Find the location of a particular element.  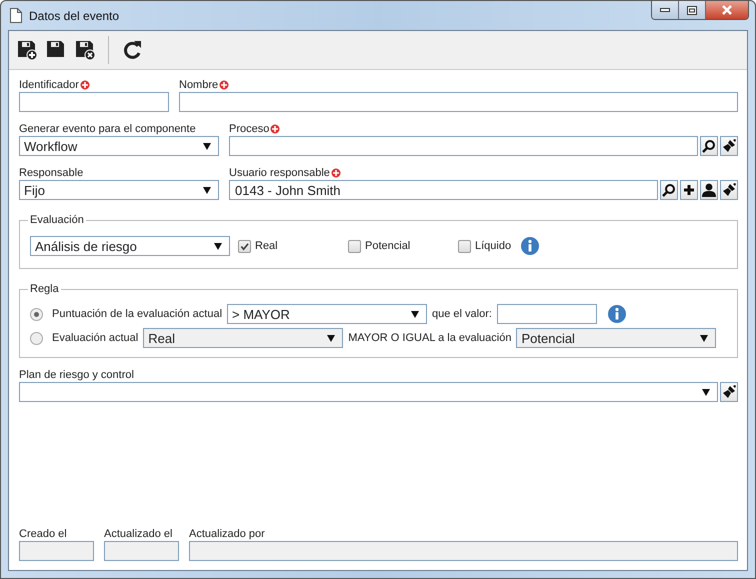

lookup-field is located at coordinates (463, 146).